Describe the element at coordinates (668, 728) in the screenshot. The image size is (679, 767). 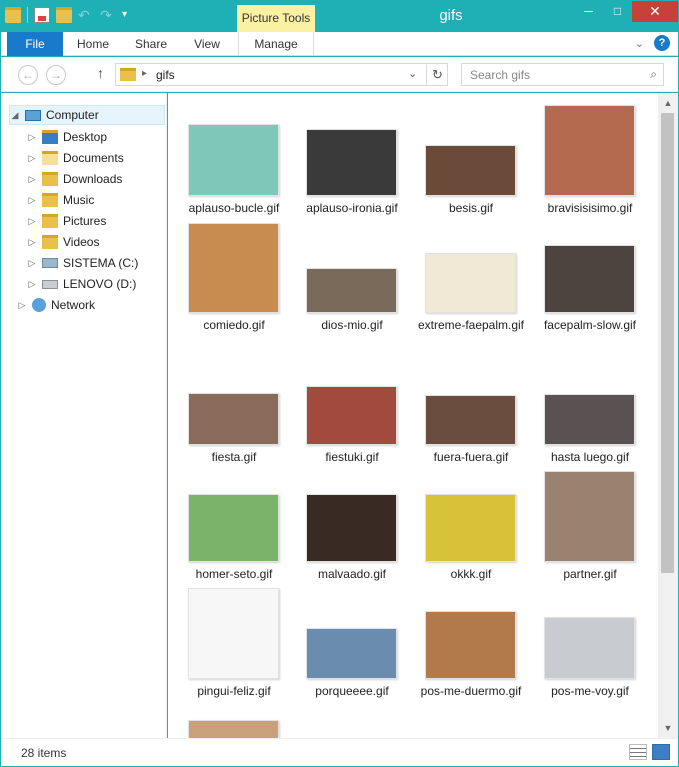
I see `scroll-down-icon: ▼` at that location.